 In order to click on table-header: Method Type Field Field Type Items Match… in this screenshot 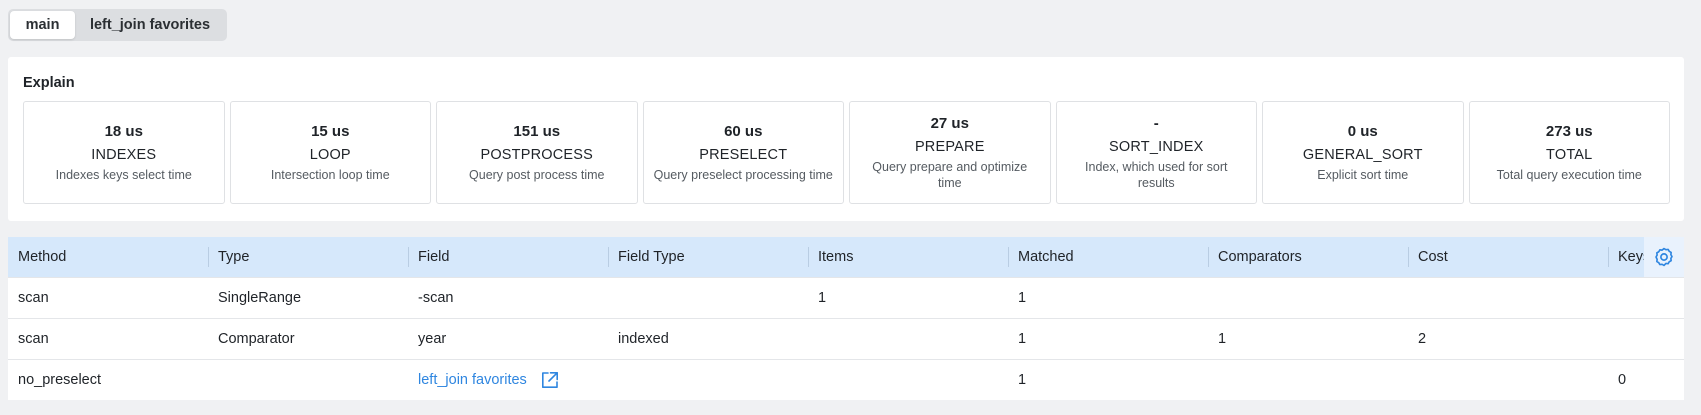, I will do `click(846, 257)`.